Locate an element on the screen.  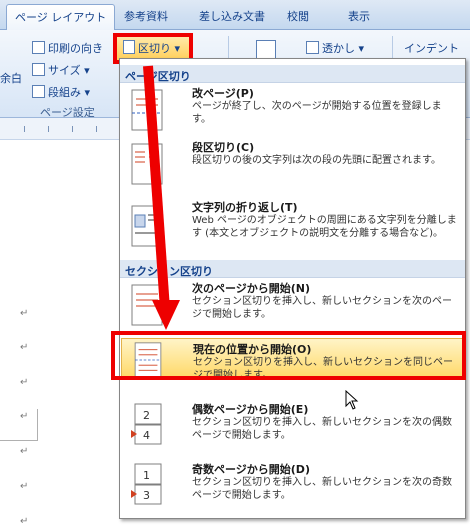
watermark-button: 透かし ▾ is located at coordinates (335, 48).